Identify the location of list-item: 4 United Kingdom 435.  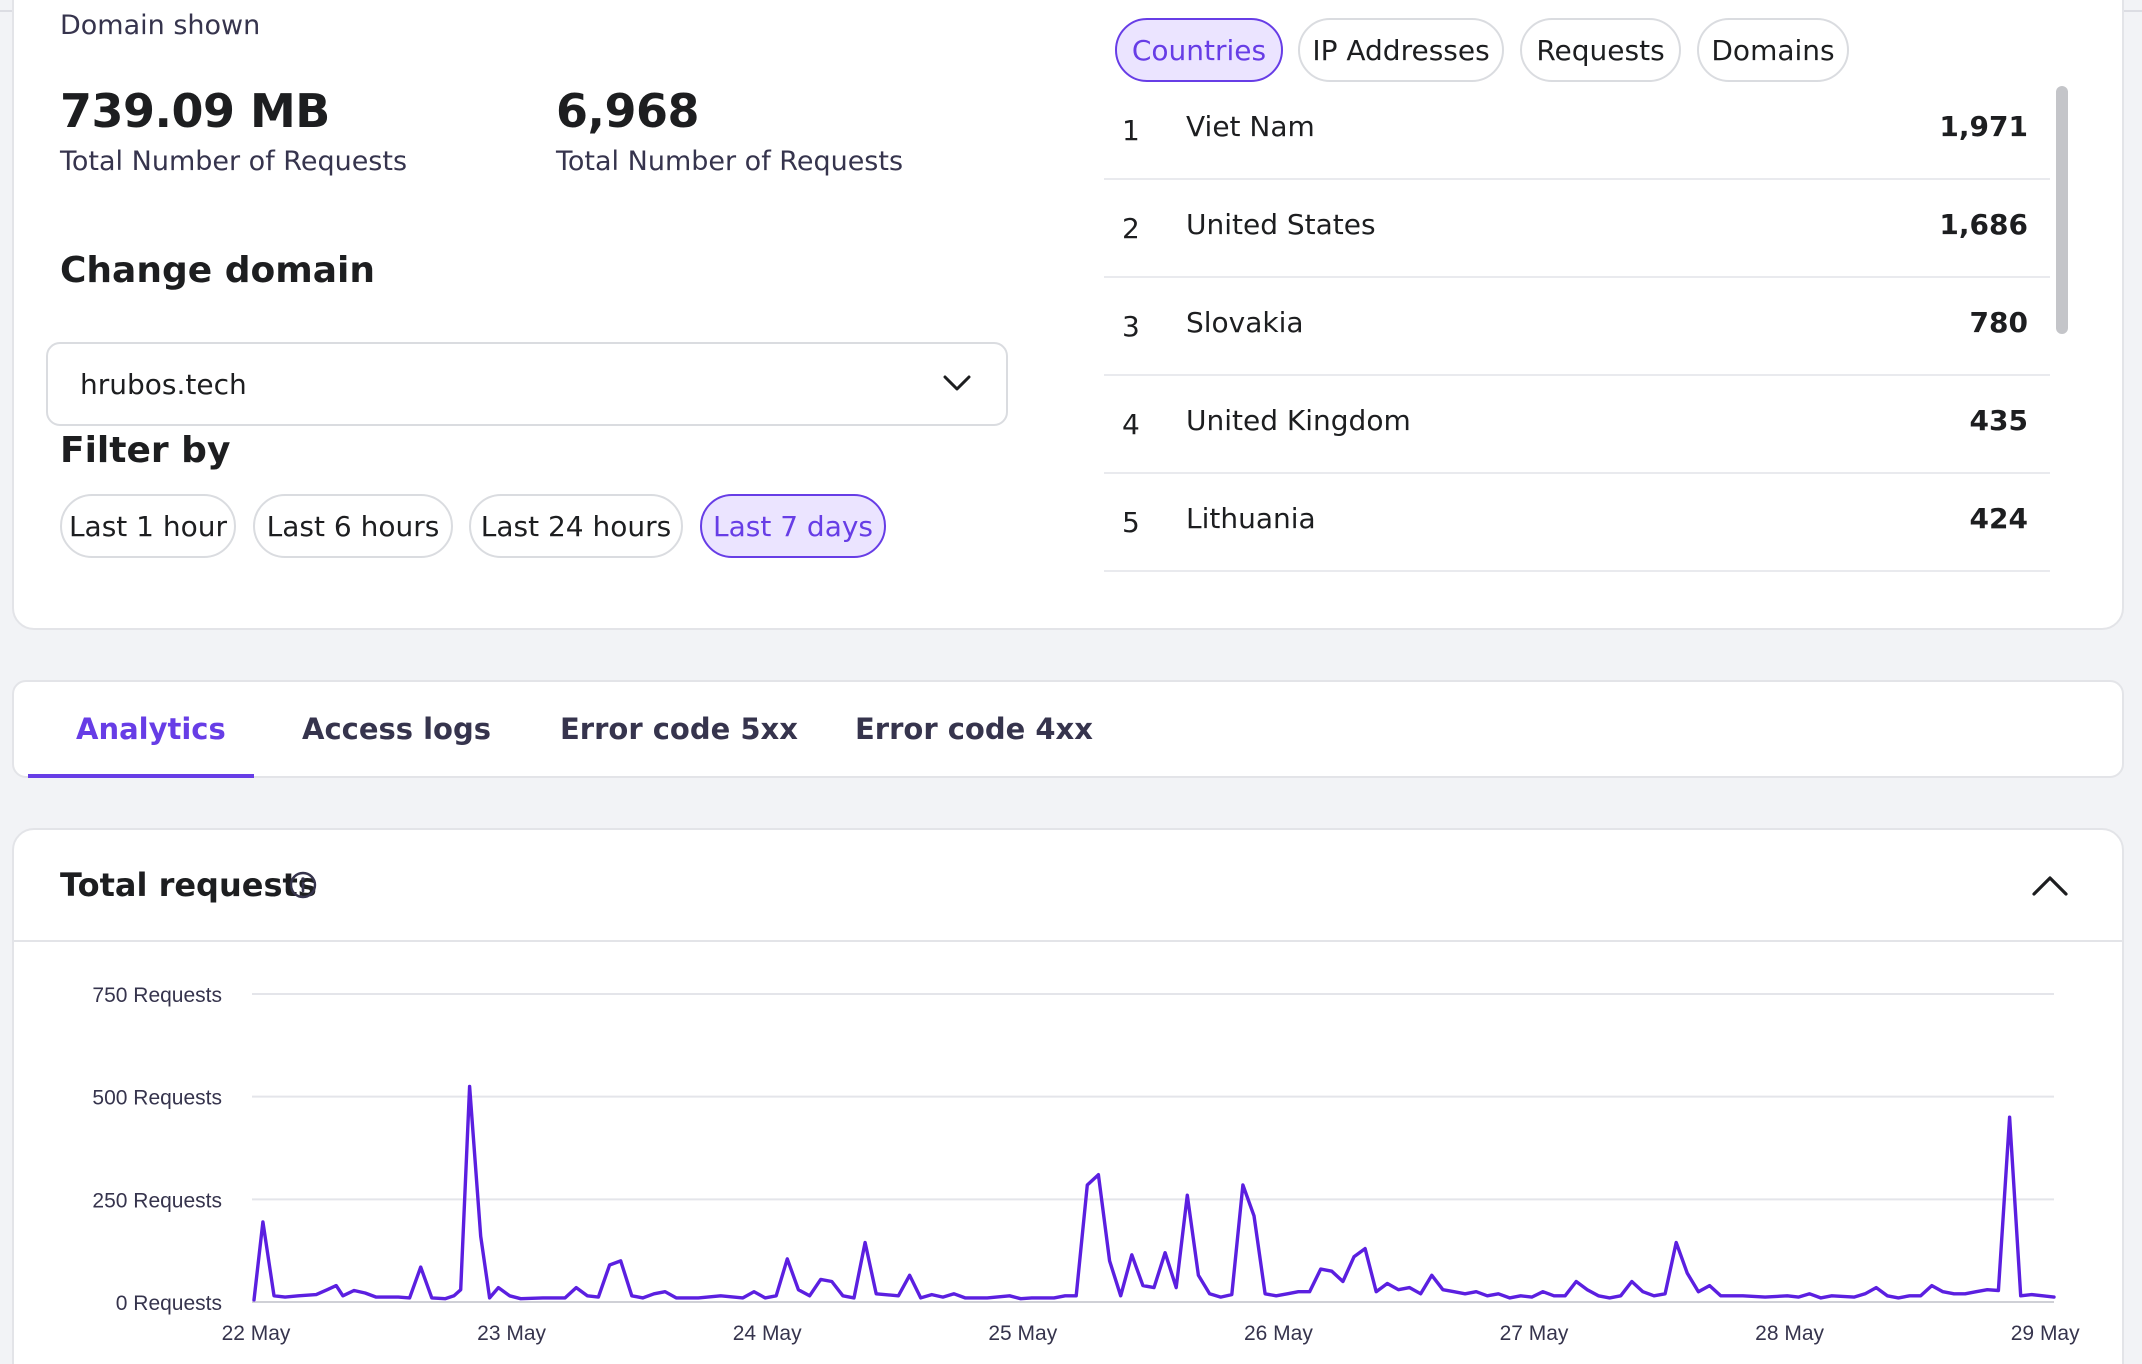
(1577, 425).